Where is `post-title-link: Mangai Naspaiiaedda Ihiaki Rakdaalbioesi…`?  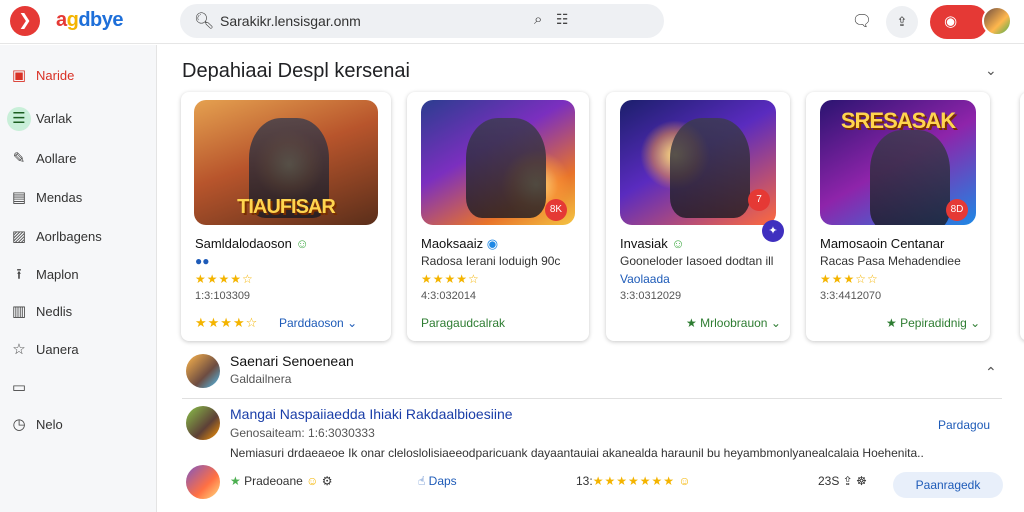 post-title-link: Mangai Naspaiiaedda Ihiaki Rakdaalbioesi… is located at coordinates (371, 414).